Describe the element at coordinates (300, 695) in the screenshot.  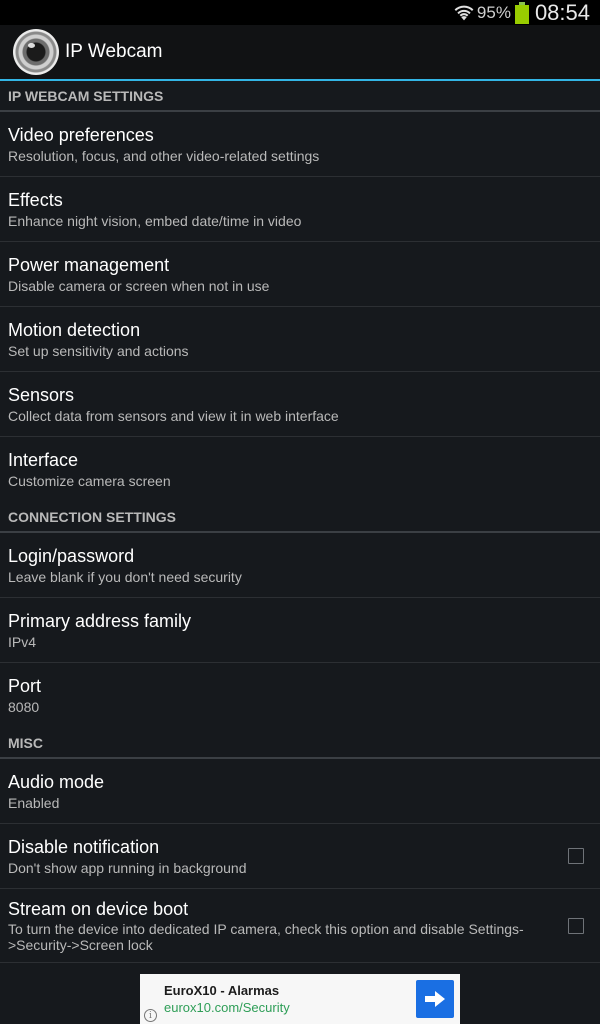
I see `pref-port: Port 8080` at that location.